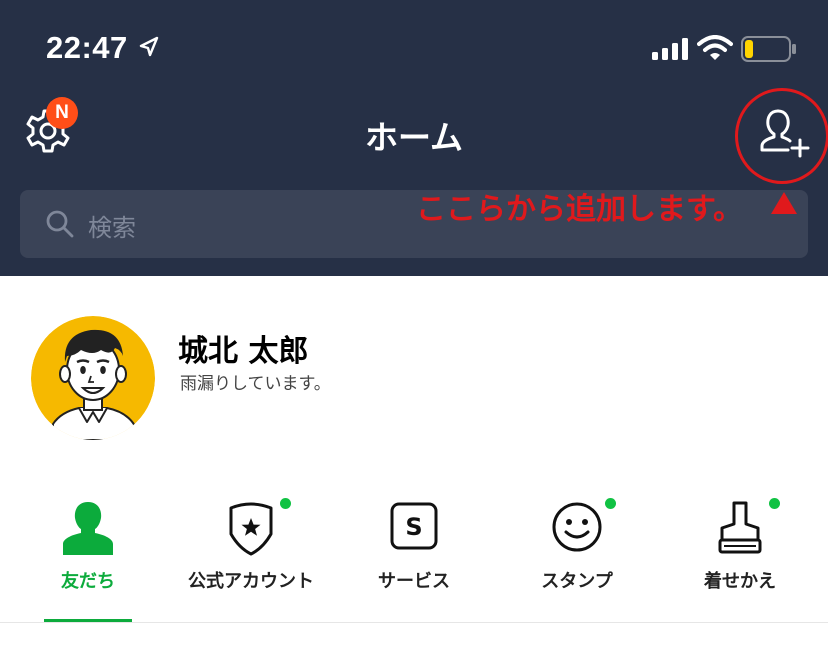 This screenshot has width=828, height=660. Describe the element at coordinates (579, 209) in the screenshot. I see `annotation-text: ここらから追加します。` at that location.